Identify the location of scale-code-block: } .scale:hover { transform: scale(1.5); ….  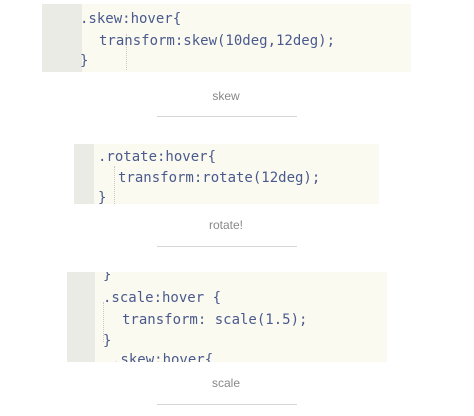
(227, 317).